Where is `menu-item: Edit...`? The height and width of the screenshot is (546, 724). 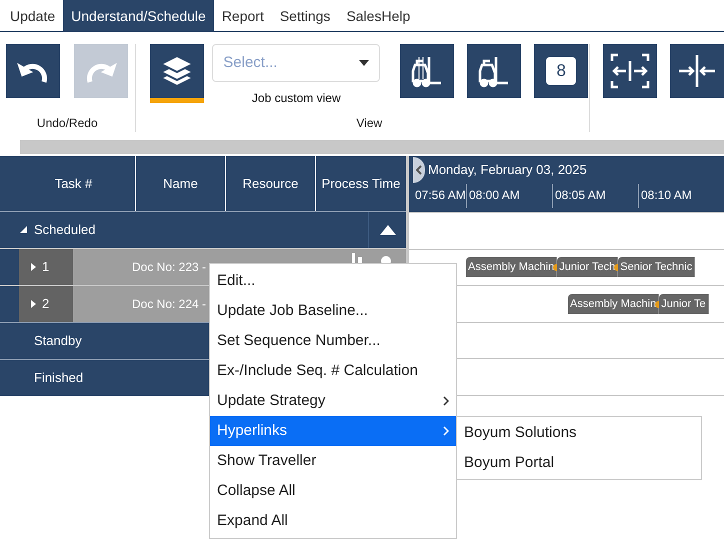
menu-item: Edit... is located at coordinates (333, 281).